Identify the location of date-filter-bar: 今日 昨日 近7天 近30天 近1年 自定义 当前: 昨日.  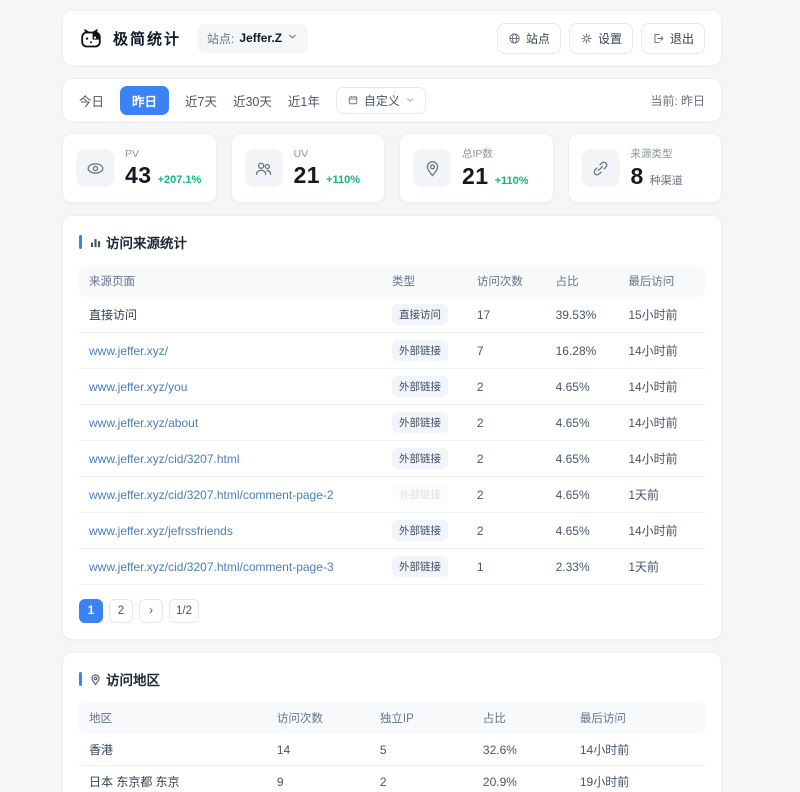
(392, 100).